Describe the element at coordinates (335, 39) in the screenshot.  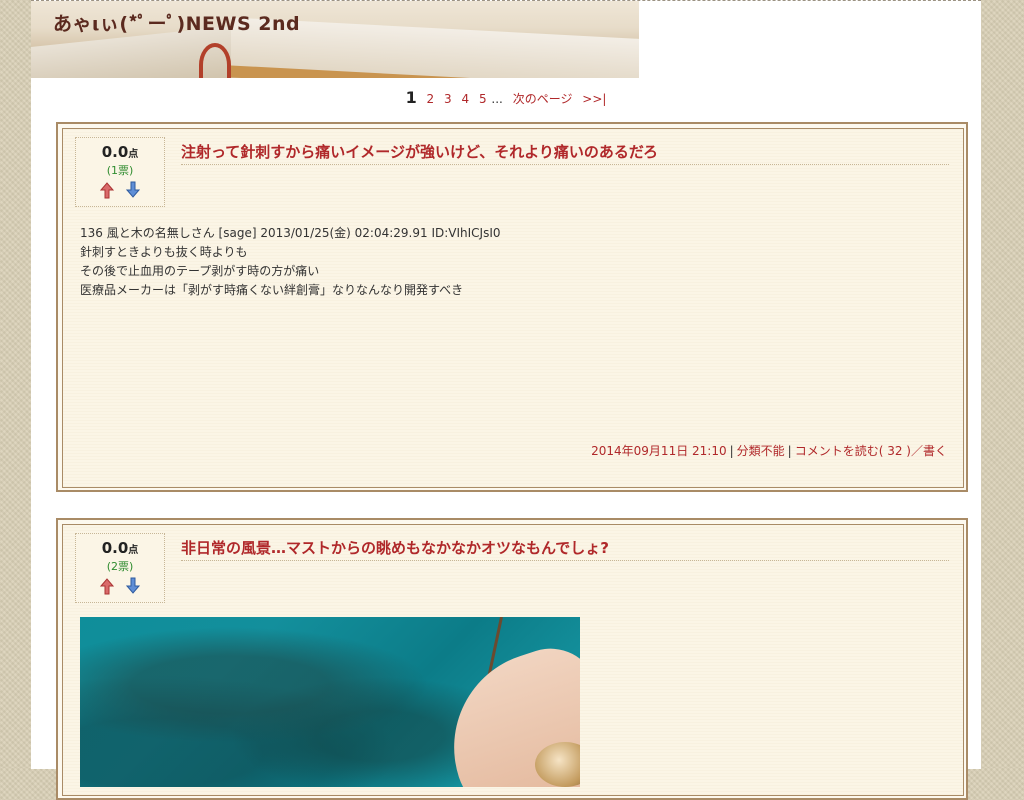
I see `header-banner: あゃιぃ(*ﾟーﾟ)NEWS 2nd` at that location.